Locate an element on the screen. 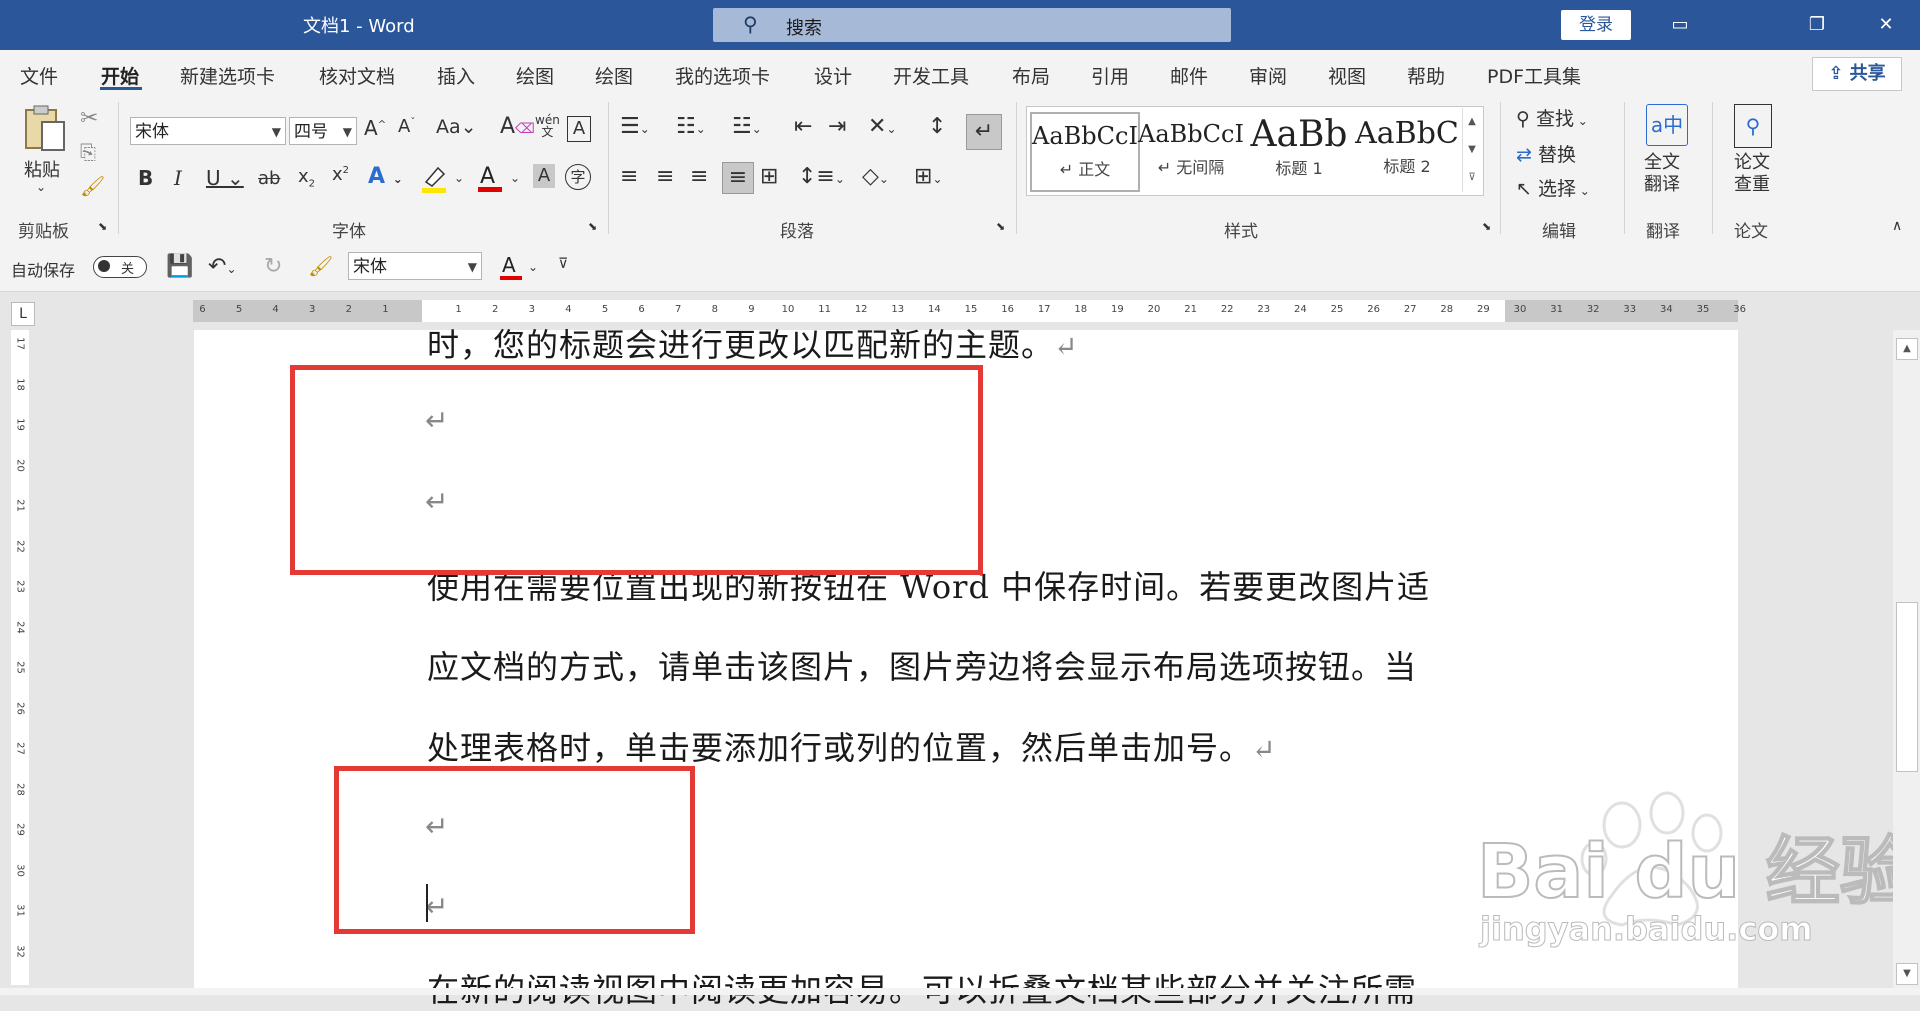  justify-icon: ≡ is located at coordinates (738, 178).